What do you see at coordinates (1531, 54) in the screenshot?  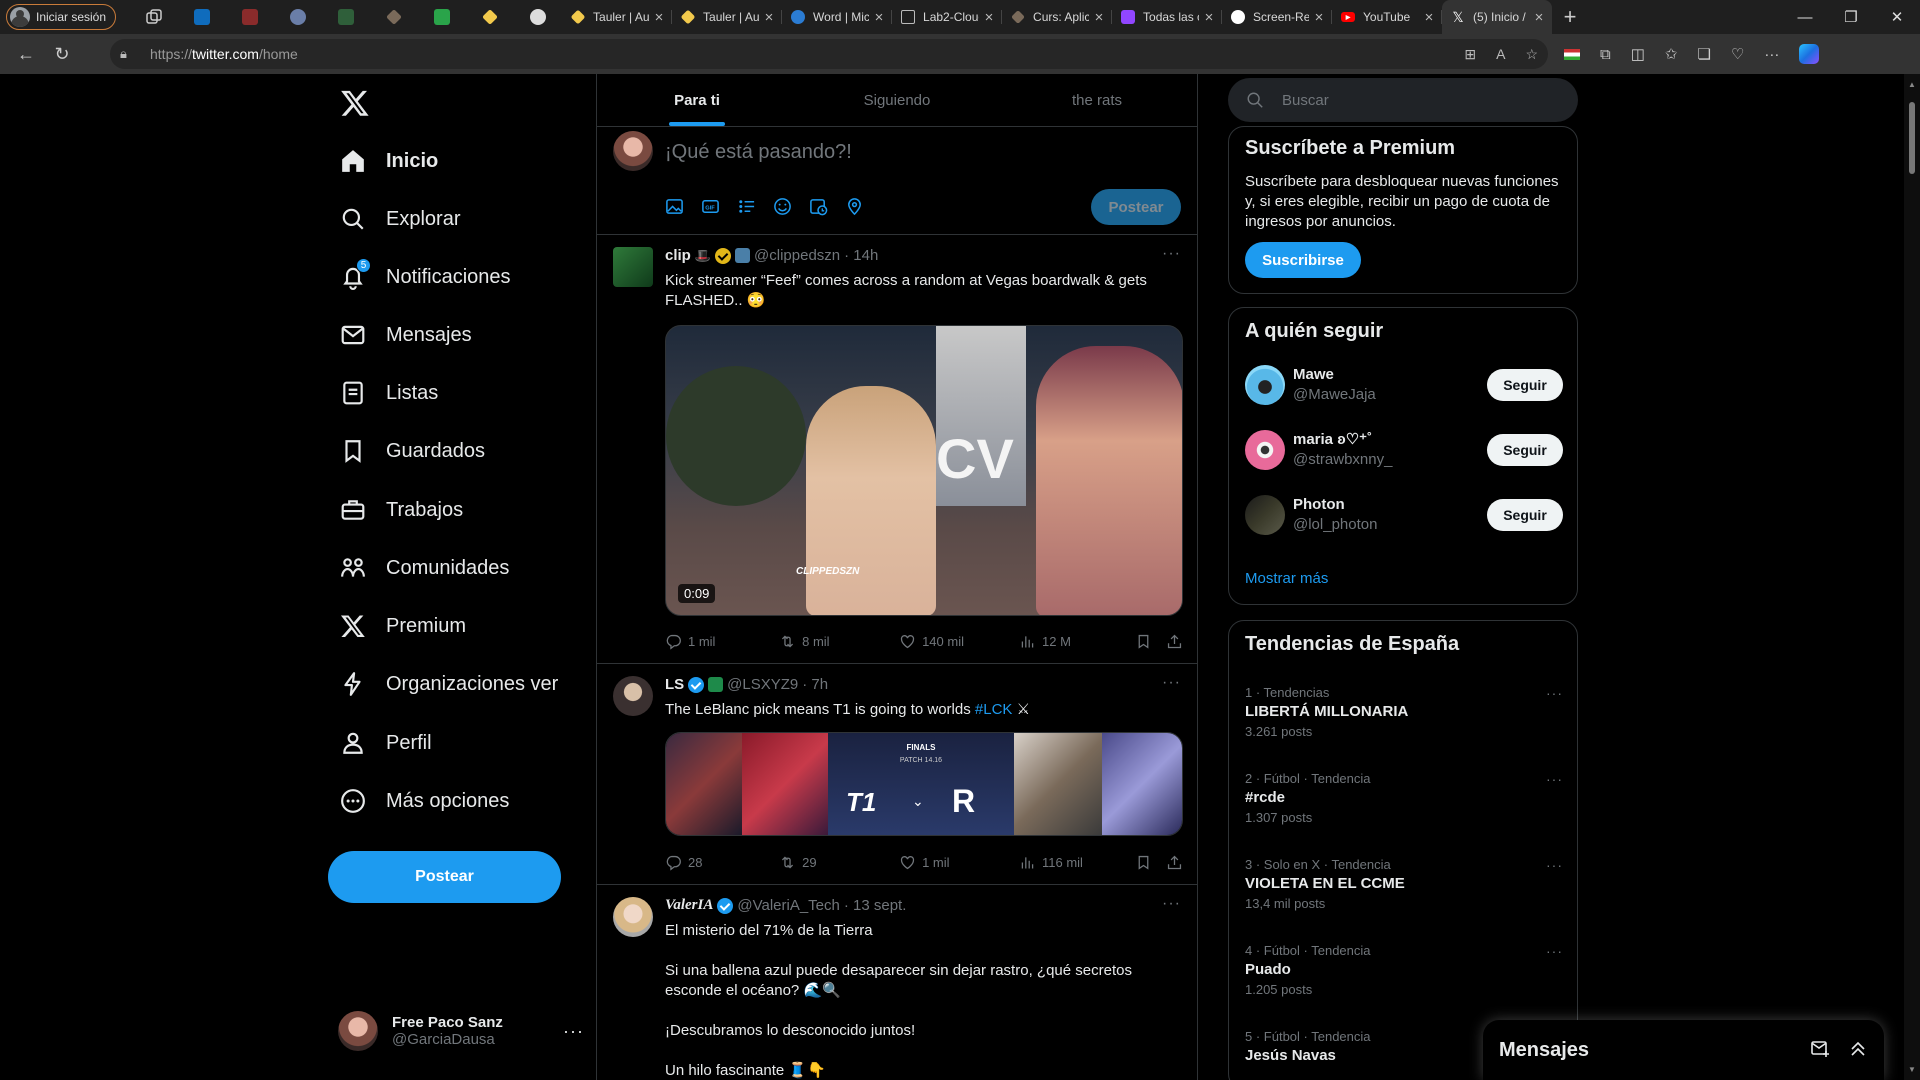 I see `favorite-star-icon: ☆` at bounding box center [1531, 54].